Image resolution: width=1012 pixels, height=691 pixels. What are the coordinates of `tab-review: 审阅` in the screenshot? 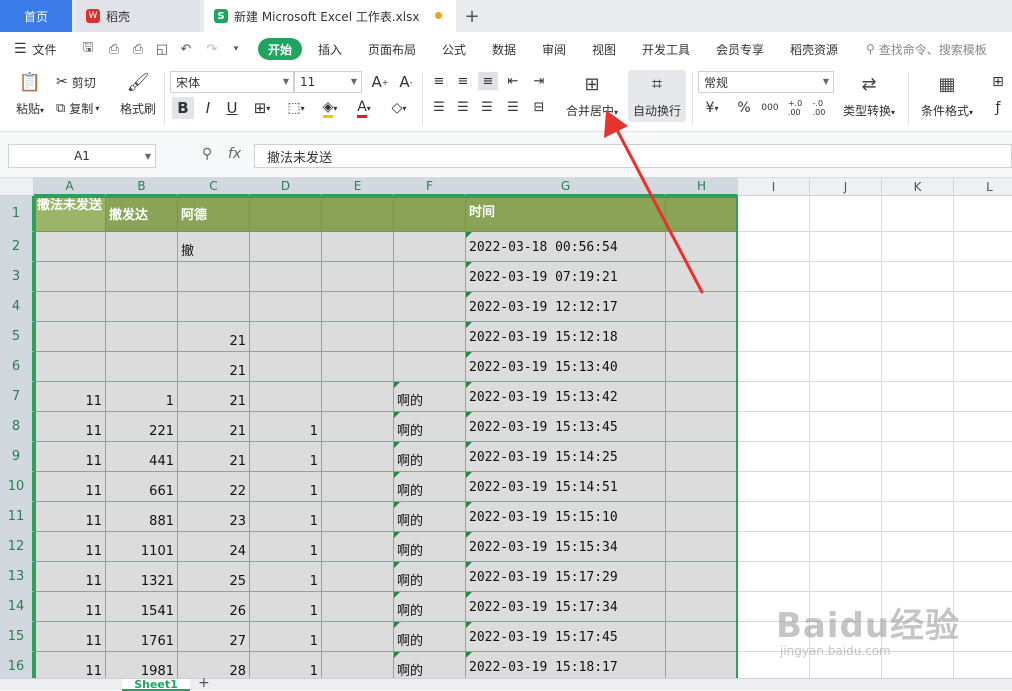 It's located at (554, 49).